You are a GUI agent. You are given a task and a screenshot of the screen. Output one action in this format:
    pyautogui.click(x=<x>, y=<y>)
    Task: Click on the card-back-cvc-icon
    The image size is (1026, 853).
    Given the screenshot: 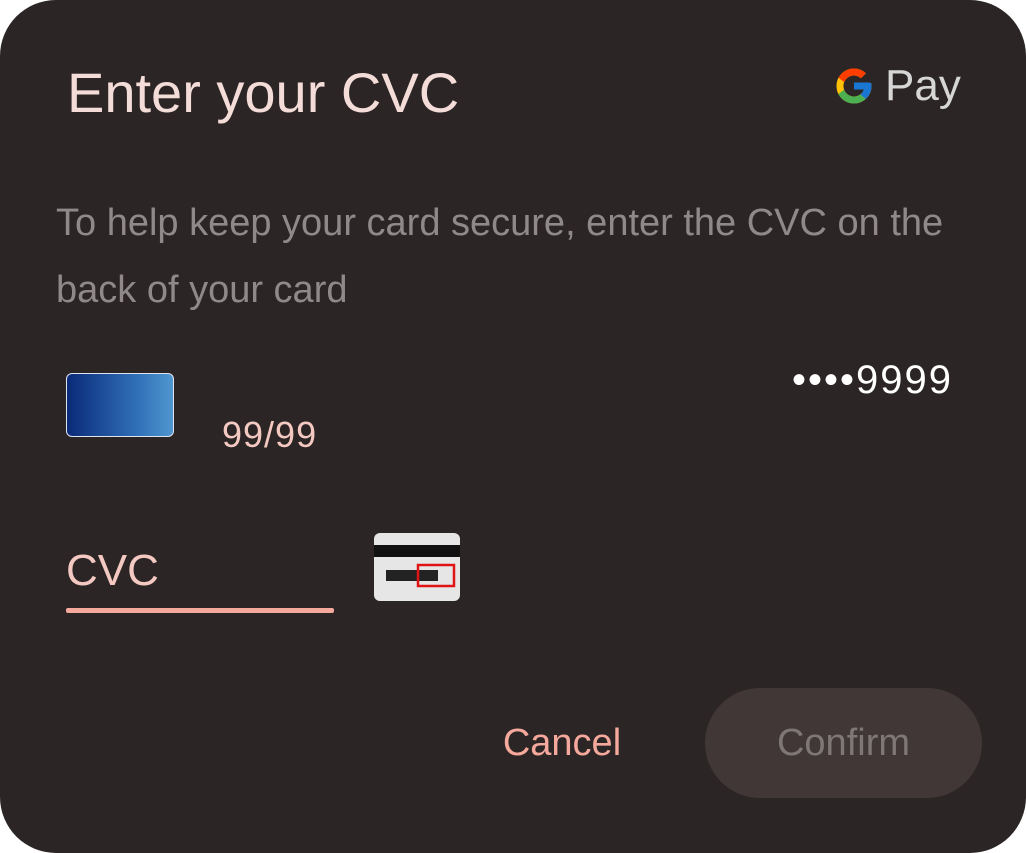 What is the action you would take?
    pyautogui.click(x=417, y=567)
    